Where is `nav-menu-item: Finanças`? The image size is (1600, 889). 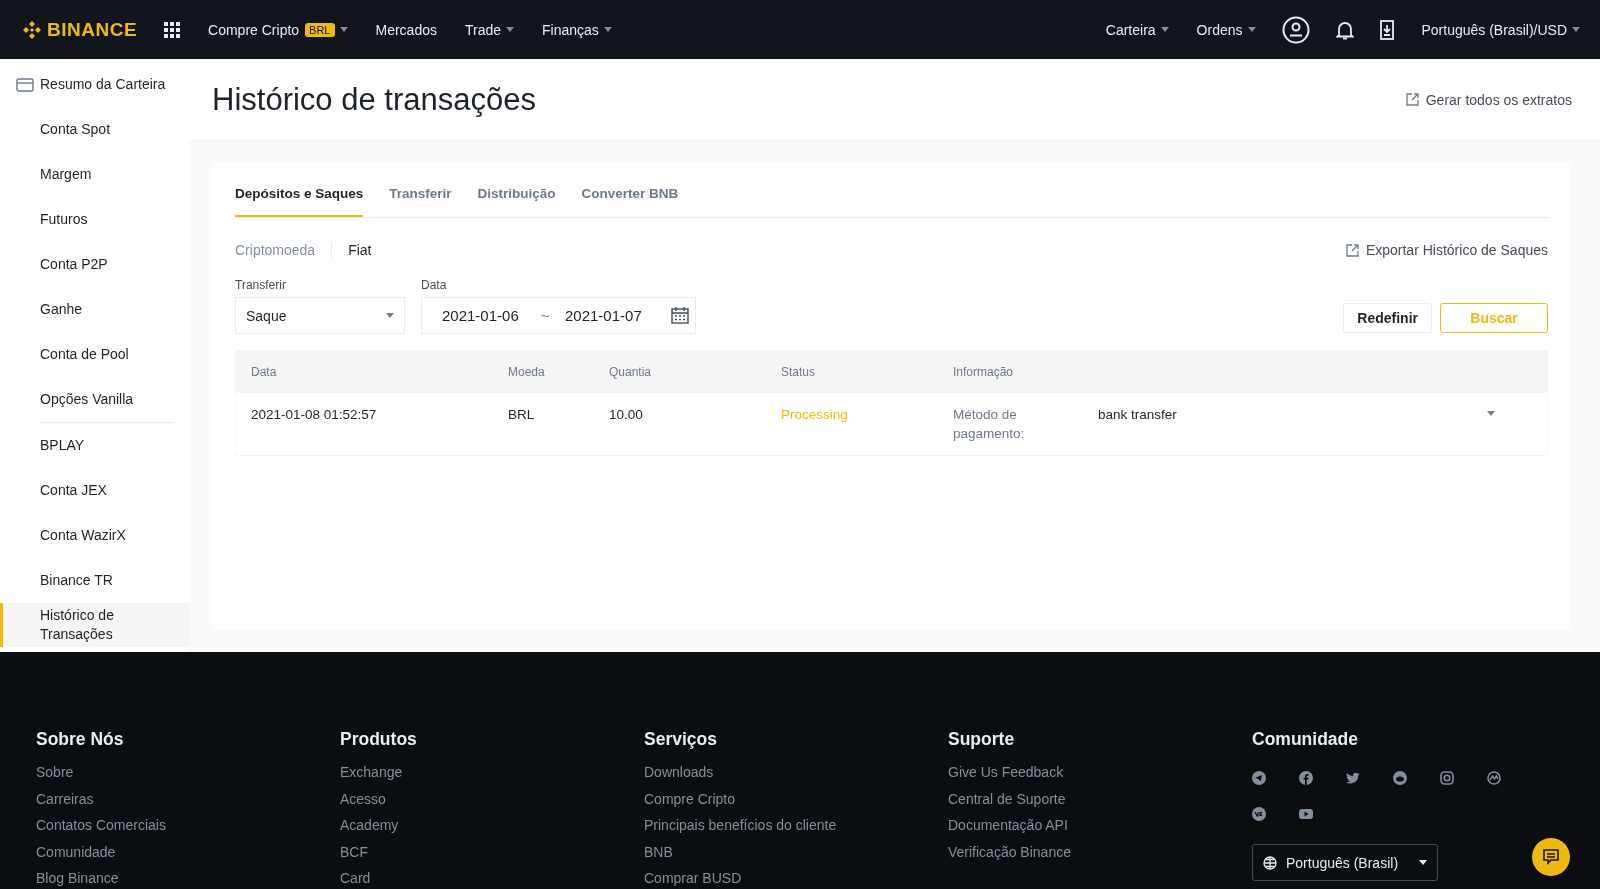
nav-menu-item: Finanças is located at coordinates (577, 29).